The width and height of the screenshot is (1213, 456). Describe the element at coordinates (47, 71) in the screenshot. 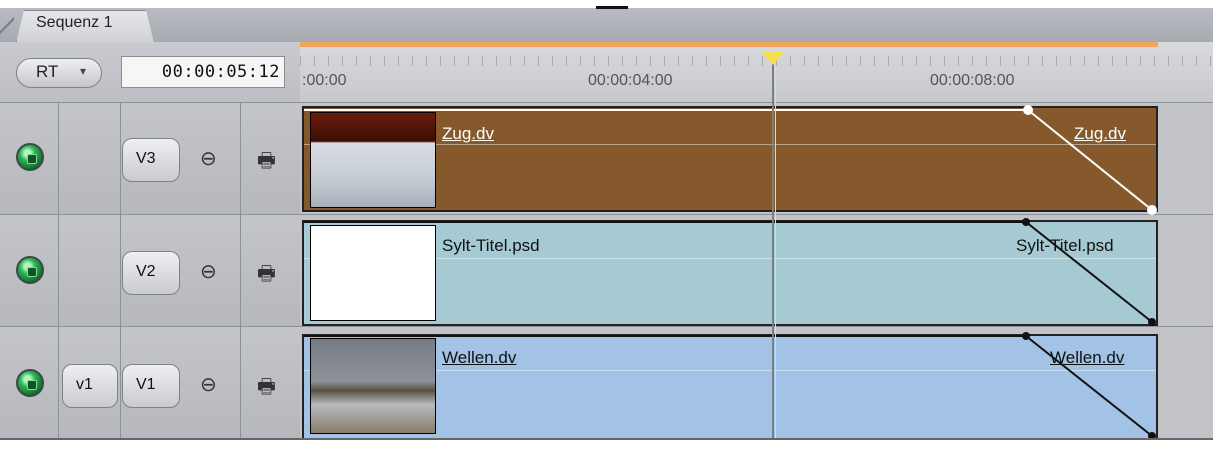

I see `rt-label: RT` at that location.